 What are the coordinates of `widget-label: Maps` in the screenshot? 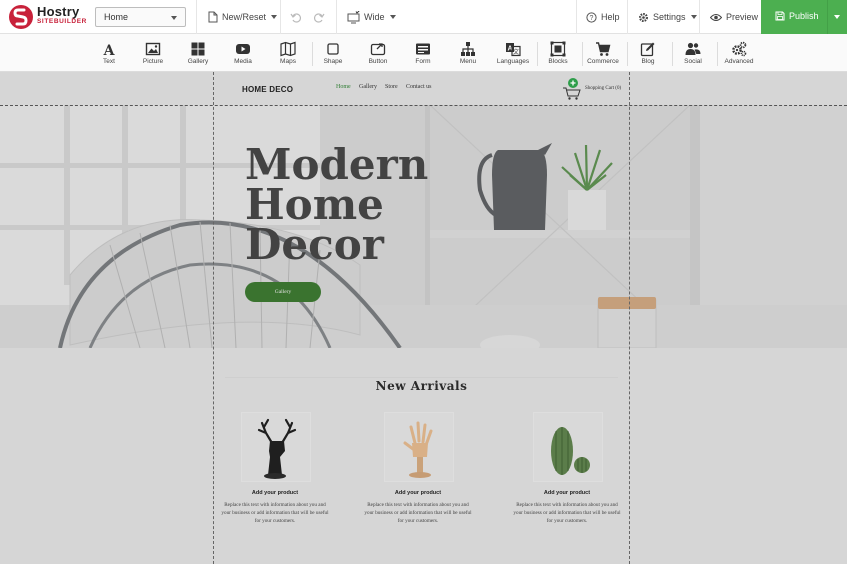 It's located at (288, 61).